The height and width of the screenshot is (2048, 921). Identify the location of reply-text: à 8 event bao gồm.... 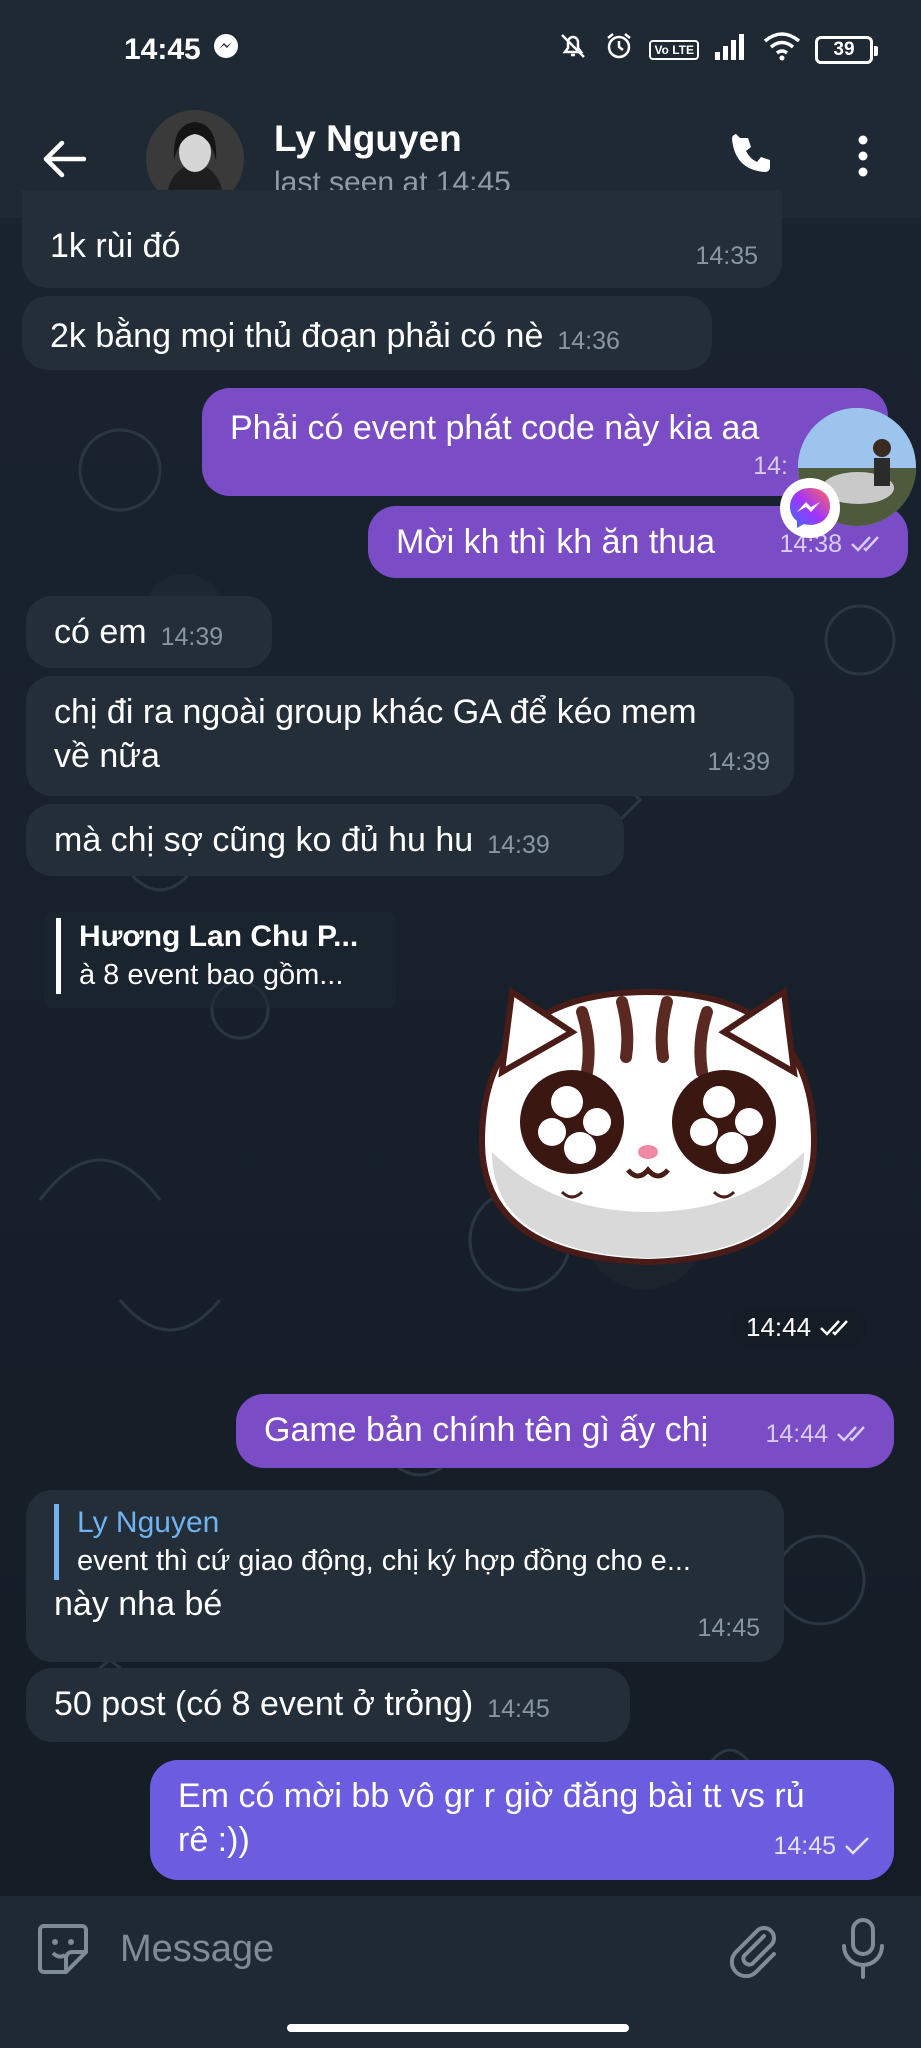
(211, 975).